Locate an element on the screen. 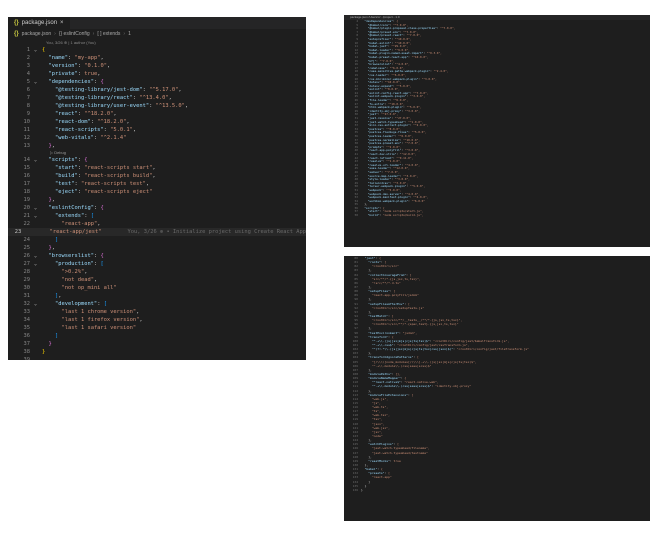 This screenshot has height=543, width=663. blame-annotation: You, 3/26 ⊕ | 1 author (You) is located at coordinates (157, 42).